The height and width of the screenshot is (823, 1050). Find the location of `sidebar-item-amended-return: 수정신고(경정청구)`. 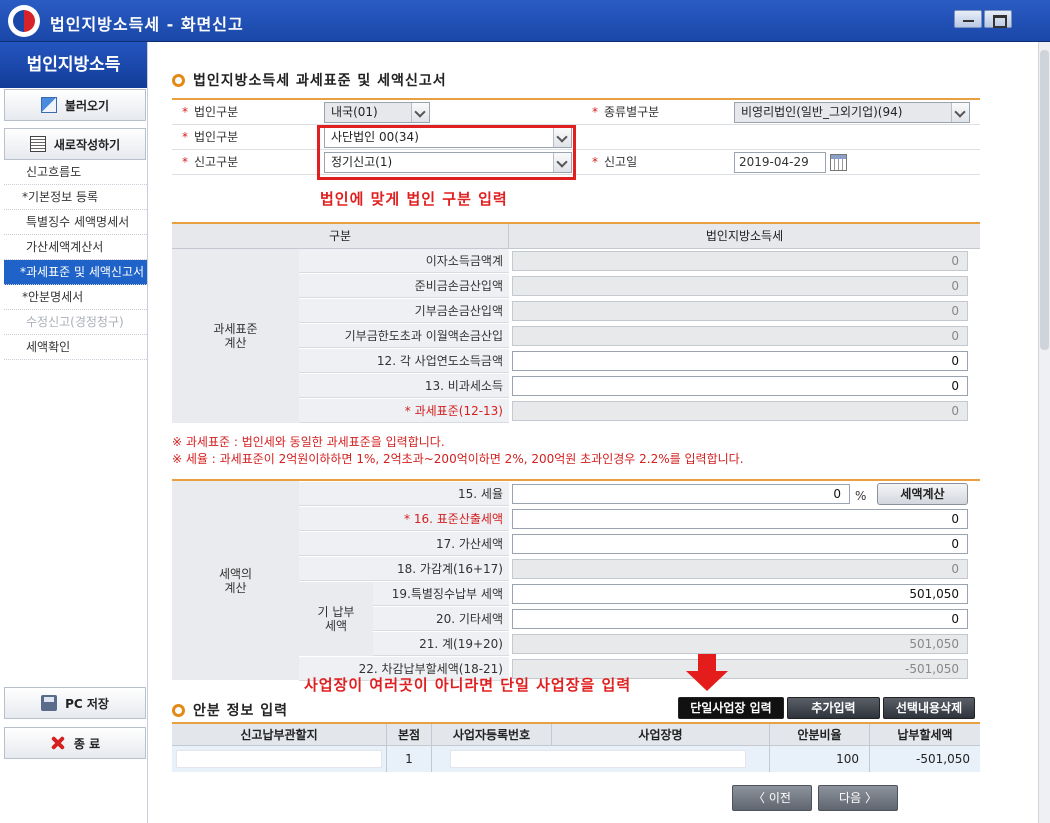

sidebar-item-amended-return: 수정신고(경정청구) is located at coordinates (75, 322).